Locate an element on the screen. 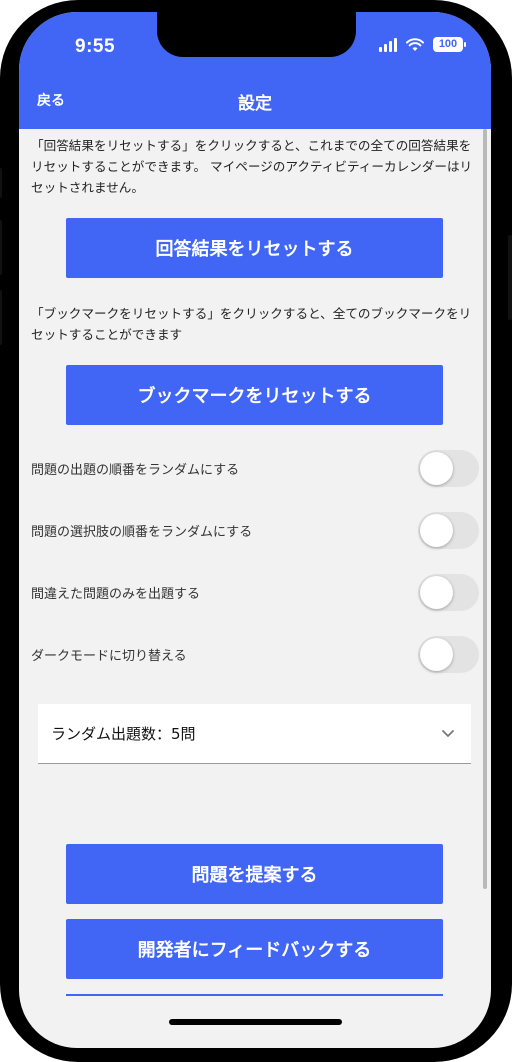 The height and width of the screenshot is (1062, 512). battery-icon: 100 is located at coordinates (449, 44).